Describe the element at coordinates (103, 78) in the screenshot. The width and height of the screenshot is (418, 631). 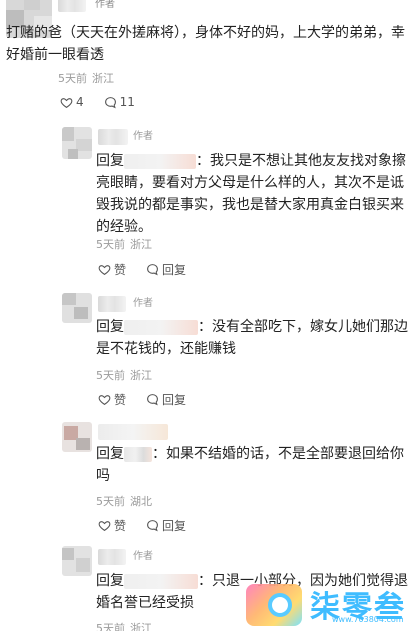
I see `comment-location: 浙江` at that location.